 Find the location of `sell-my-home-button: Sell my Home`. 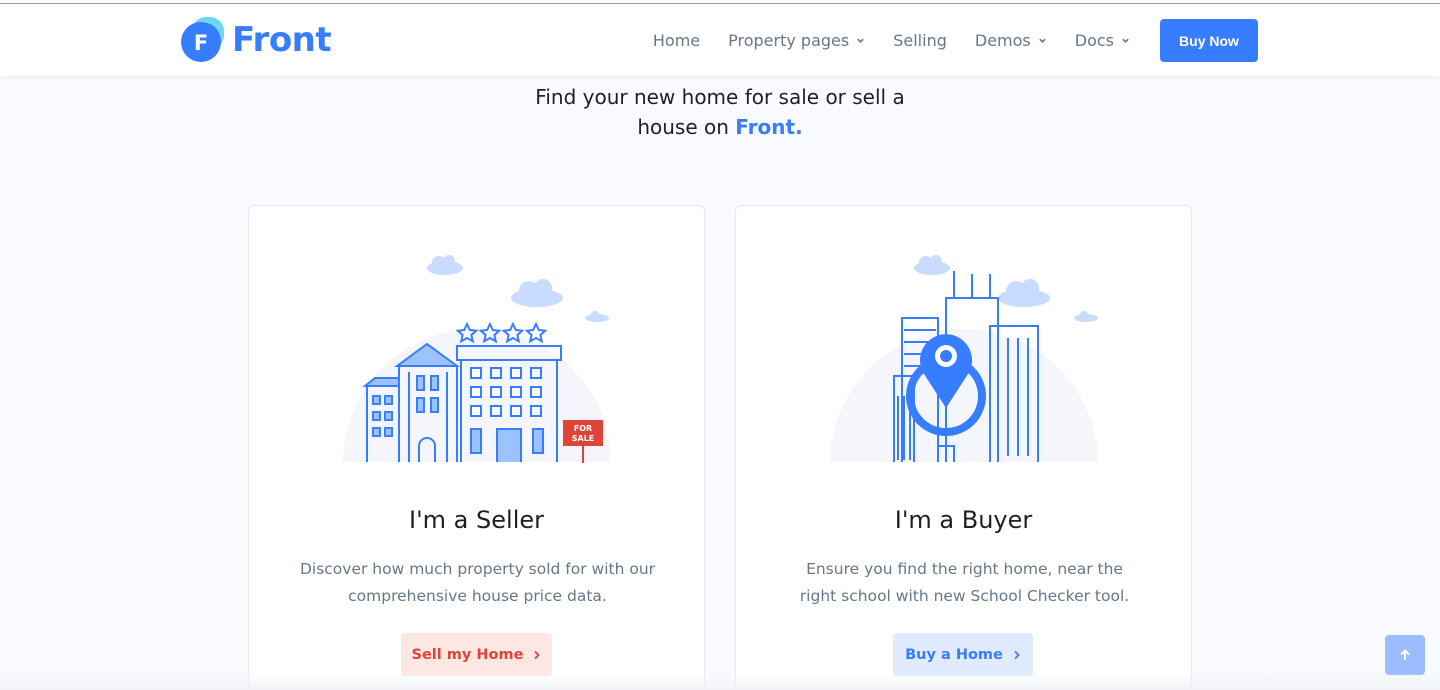

sell-my-home-button: Sell my Home is located at coordinates (476, 654).